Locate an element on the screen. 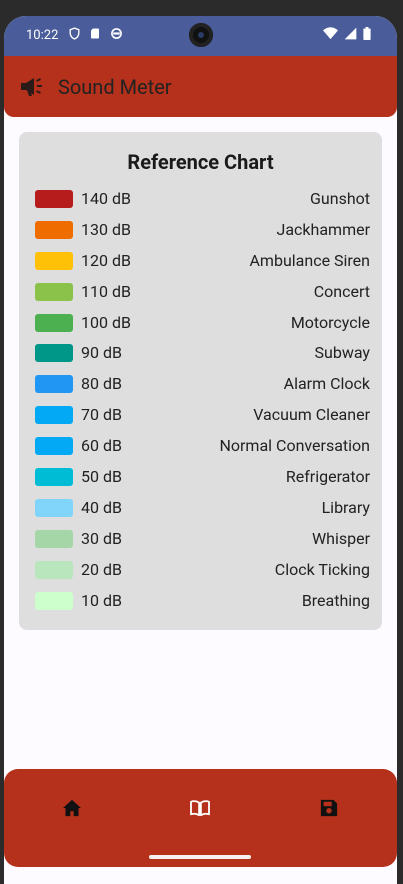  sound-source: Whisper is located at coordinates (340, 538).